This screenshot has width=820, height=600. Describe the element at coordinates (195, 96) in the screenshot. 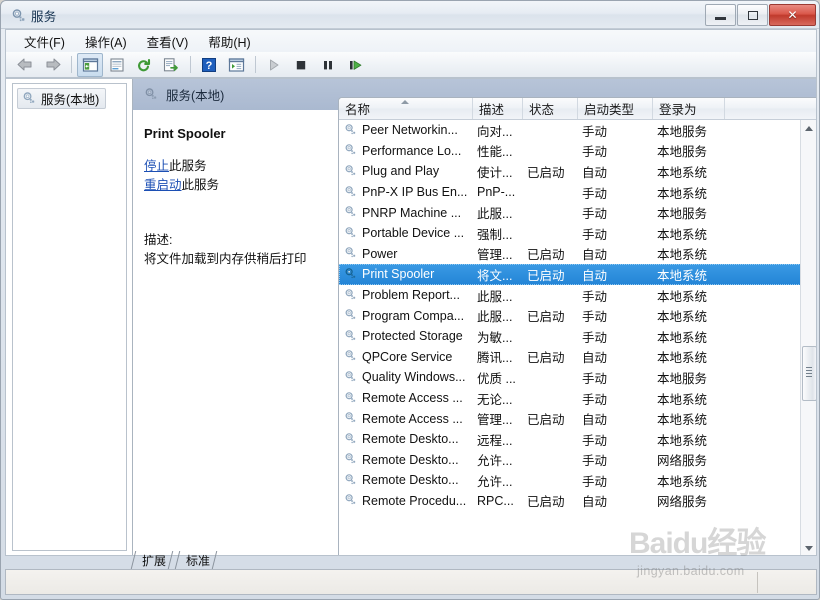

I see `results-banner-label: 服务(本地)` at that location.